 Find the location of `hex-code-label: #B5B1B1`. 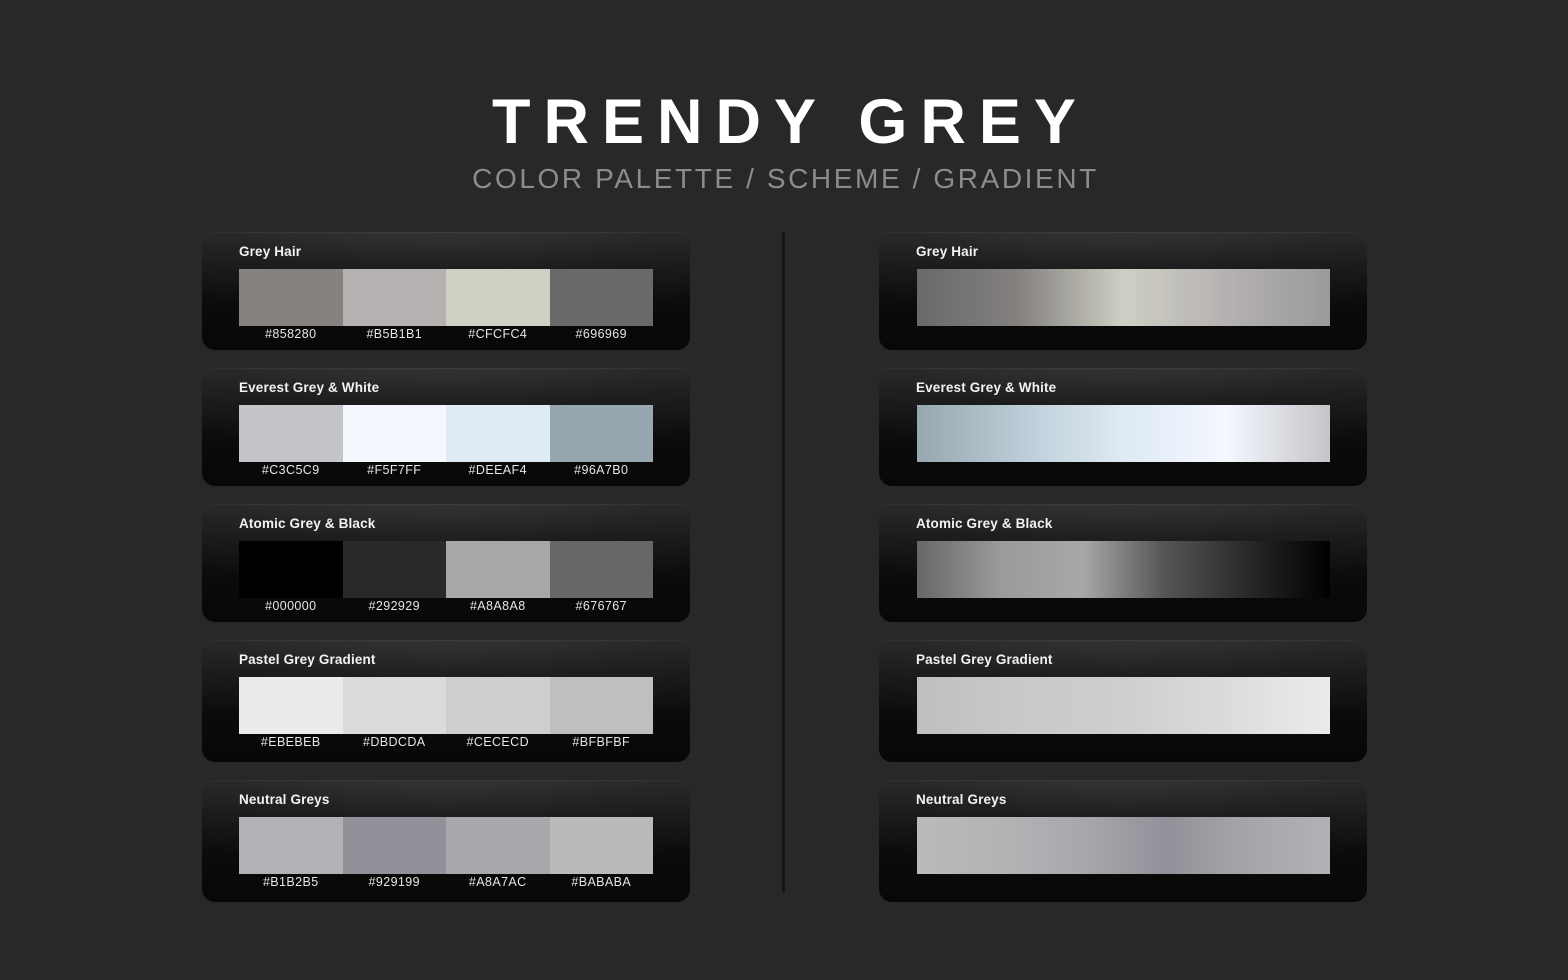

hex-code-label: #B5B1B1 is located at coordinates (394, 334).